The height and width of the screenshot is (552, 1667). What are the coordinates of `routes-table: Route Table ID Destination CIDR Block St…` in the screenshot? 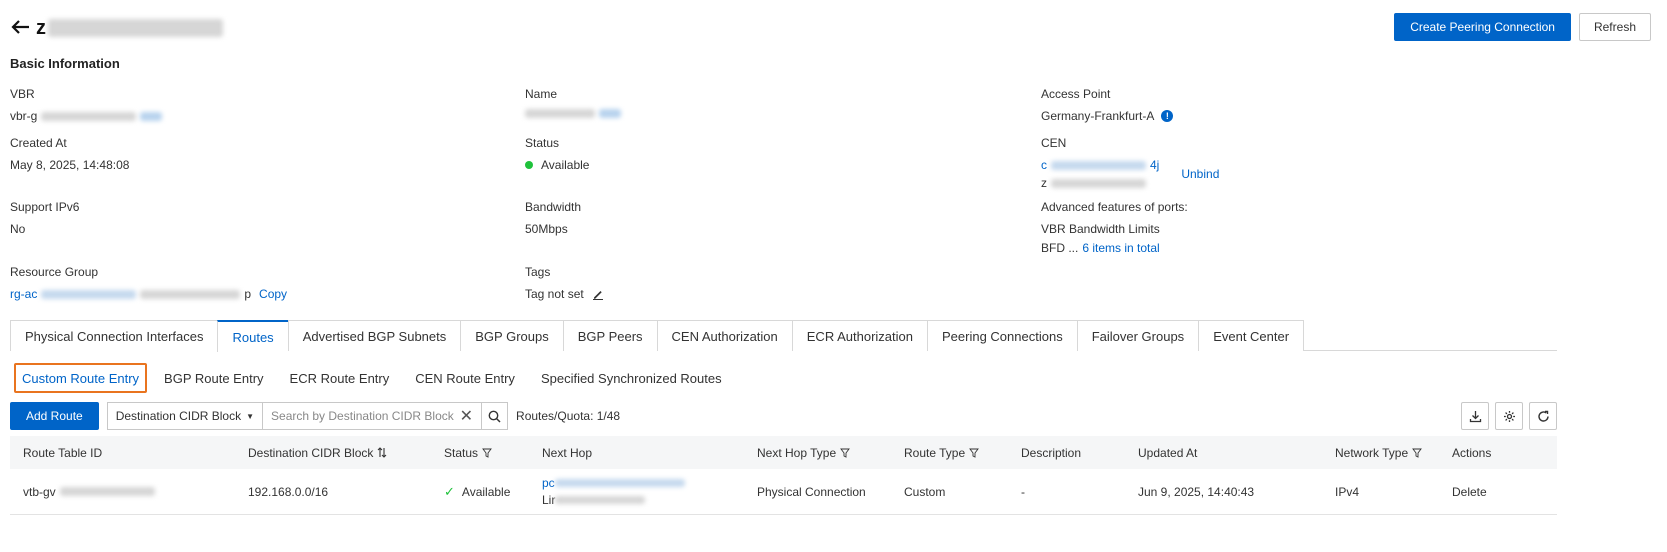 It's located at (783, 475).